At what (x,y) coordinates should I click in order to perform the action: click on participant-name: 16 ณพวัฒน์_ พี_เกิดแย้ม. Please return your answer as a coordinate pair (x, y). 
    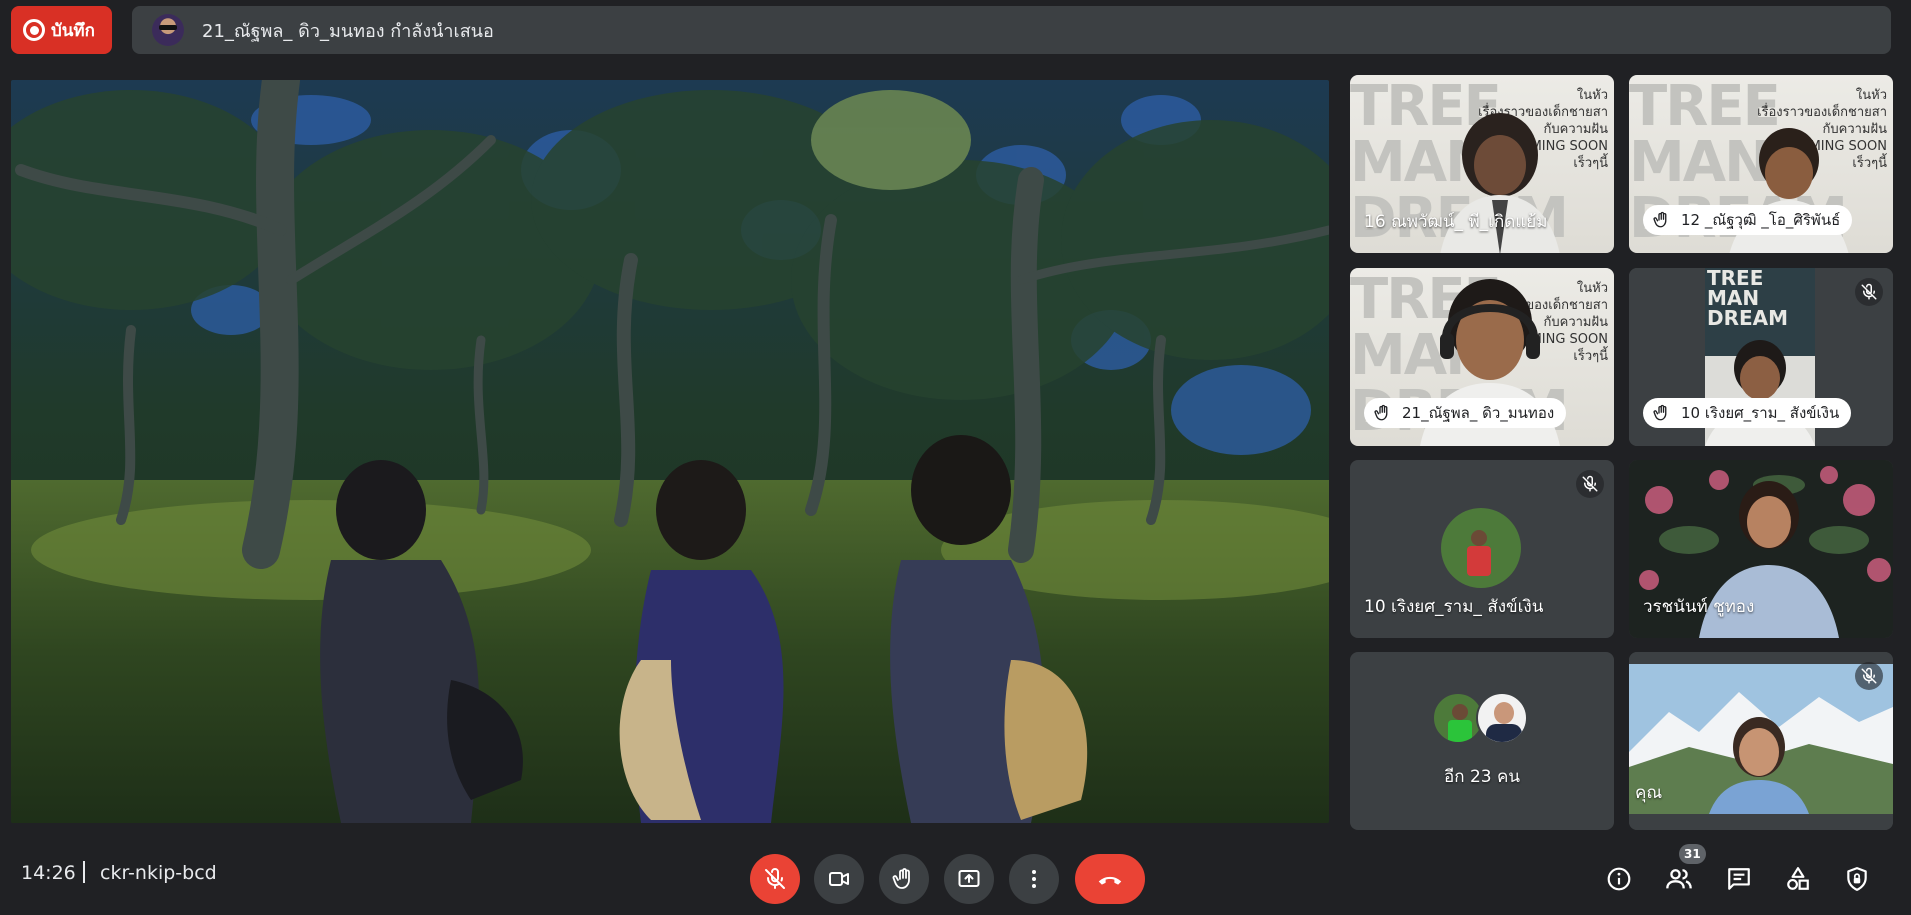
    Looking at the image, I should click on (1456, 222).